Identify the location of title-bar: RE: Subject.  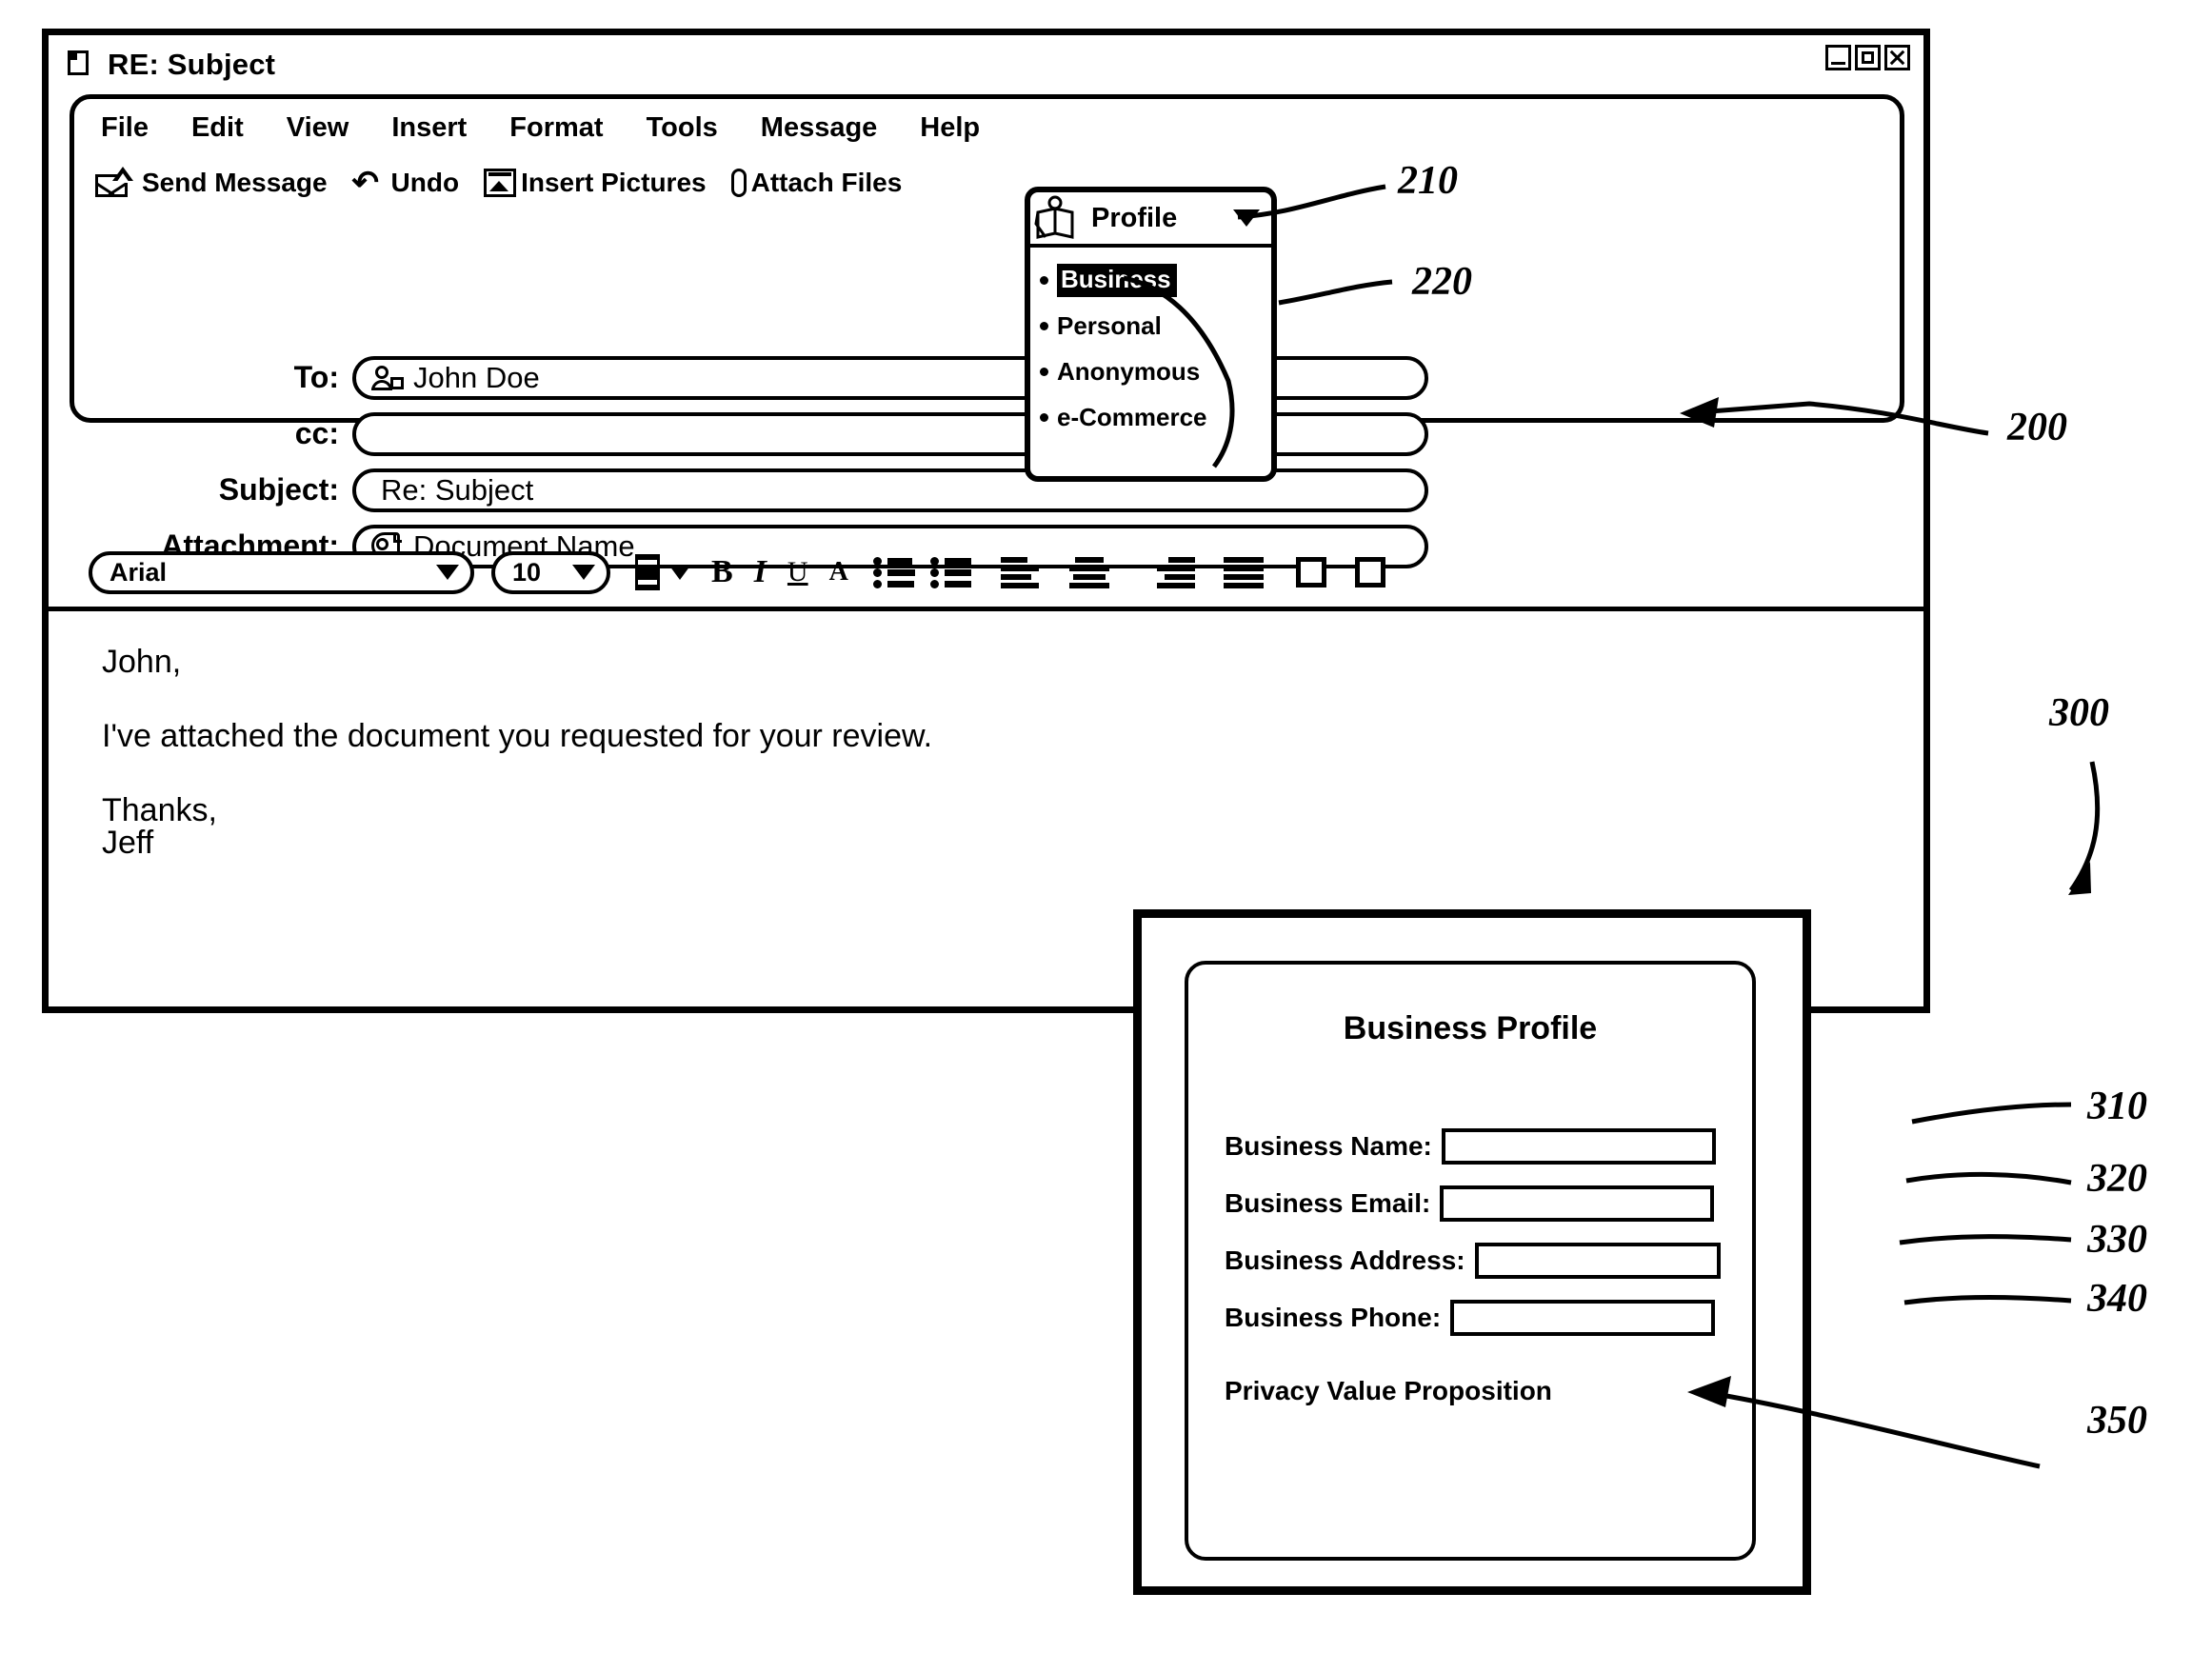
(986, 64).